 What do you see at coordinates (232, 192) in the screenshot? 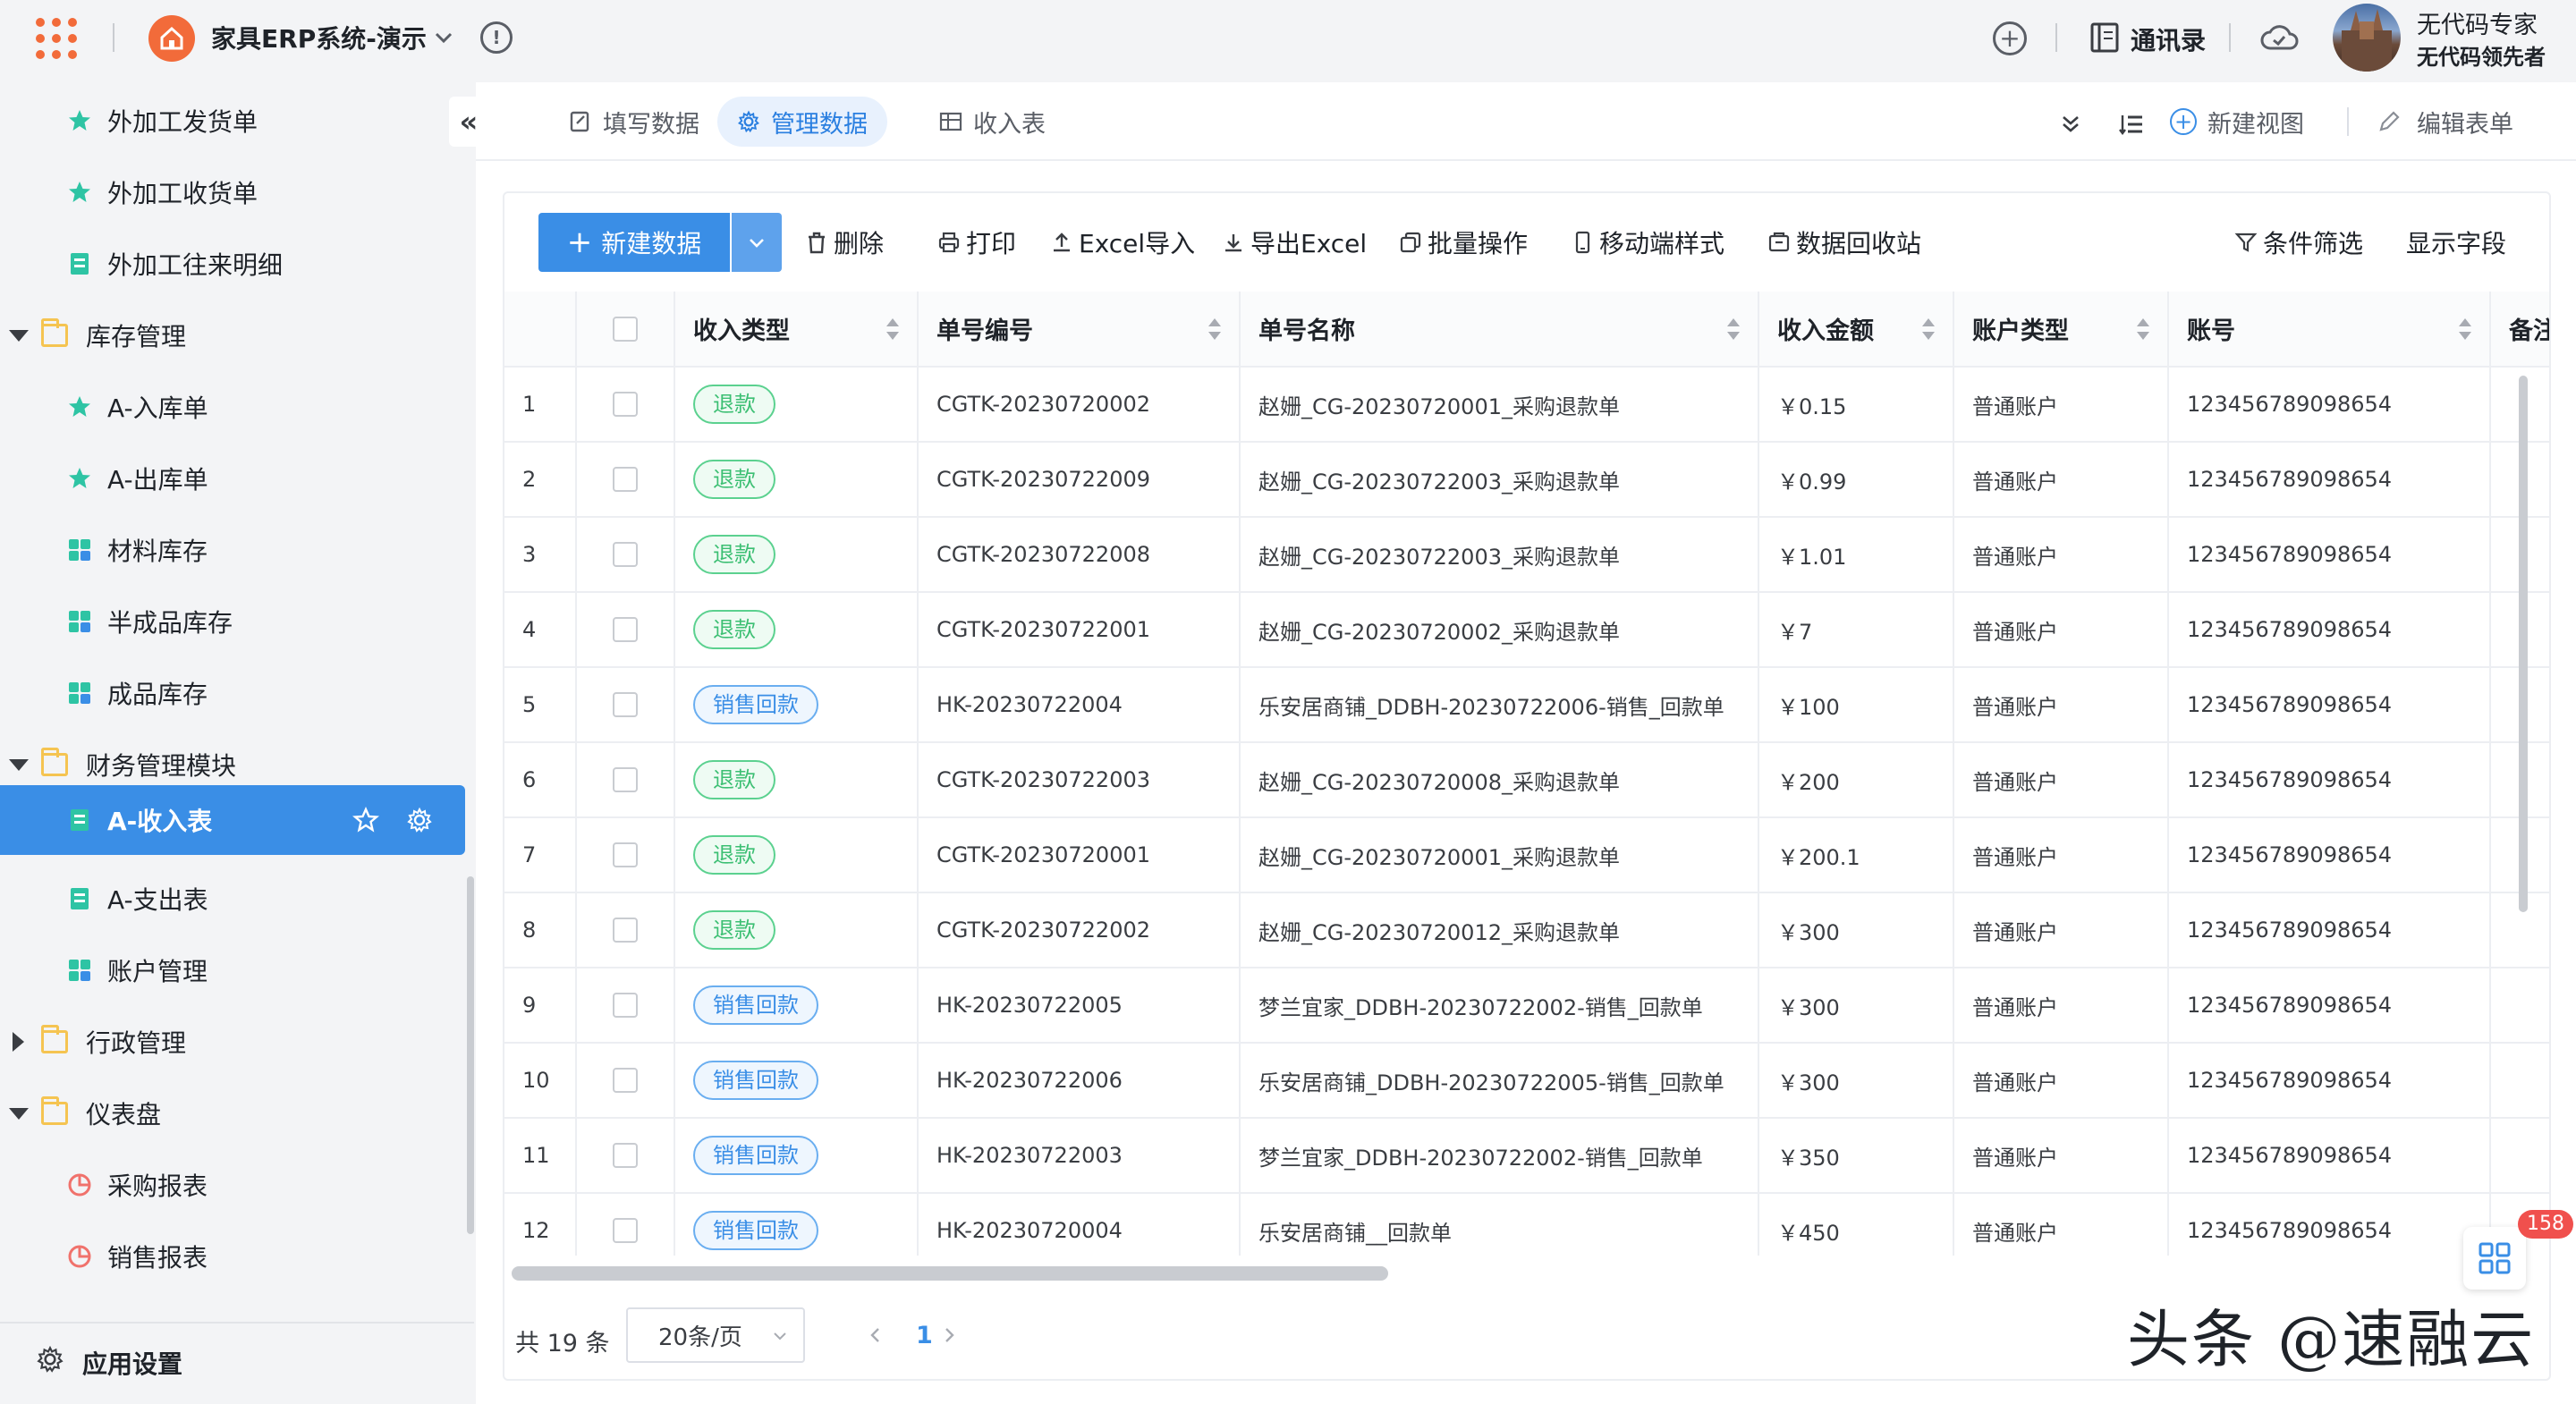
I see `sidebar-item-outsource-receive: 外加工收货单` at bounding box center [232, 192].